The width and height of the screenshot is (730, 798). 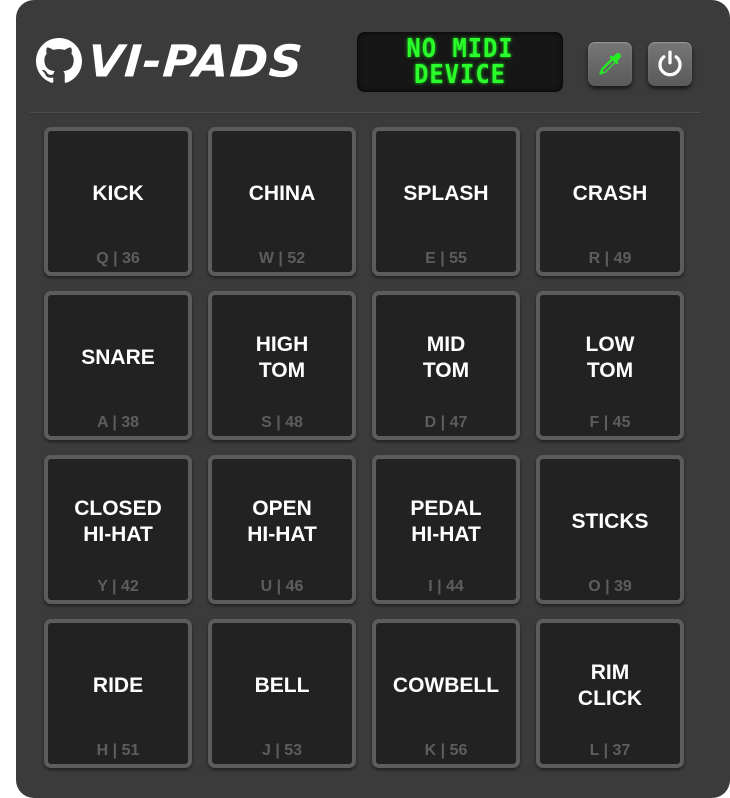 What do you see at coordinates (365, 113) in the screenshot?
I see `header-divider` at bounding box center [365, 113].